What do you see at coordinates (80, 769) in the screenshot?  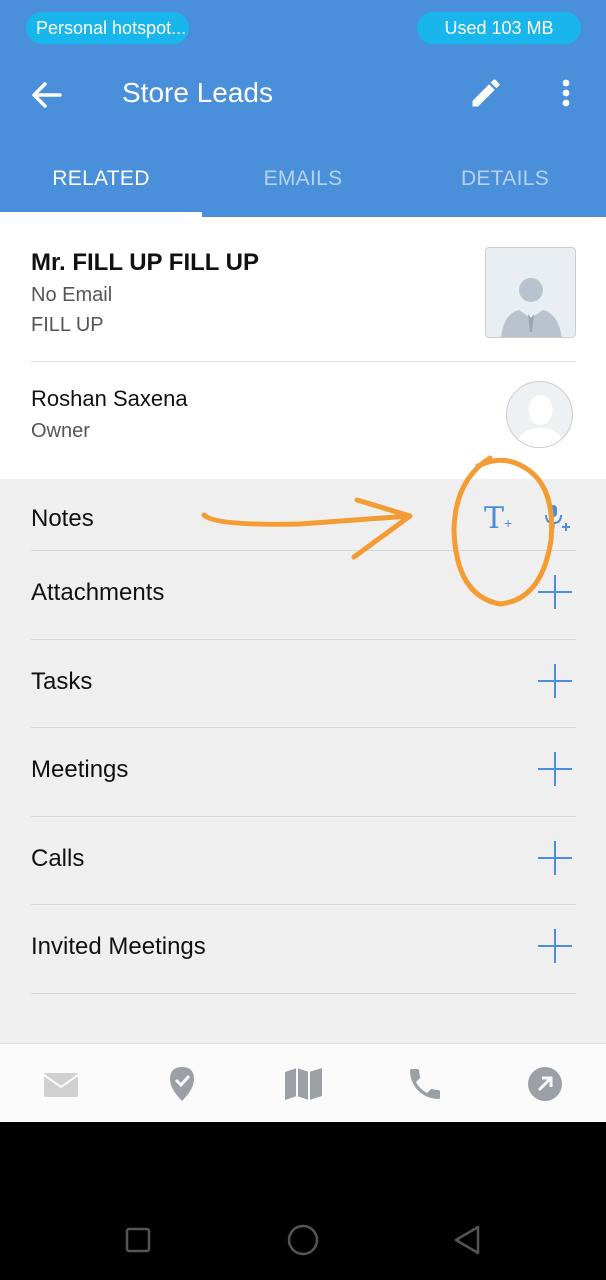 I see `related-item-label: Meetings` at bounding box center [80, 769].